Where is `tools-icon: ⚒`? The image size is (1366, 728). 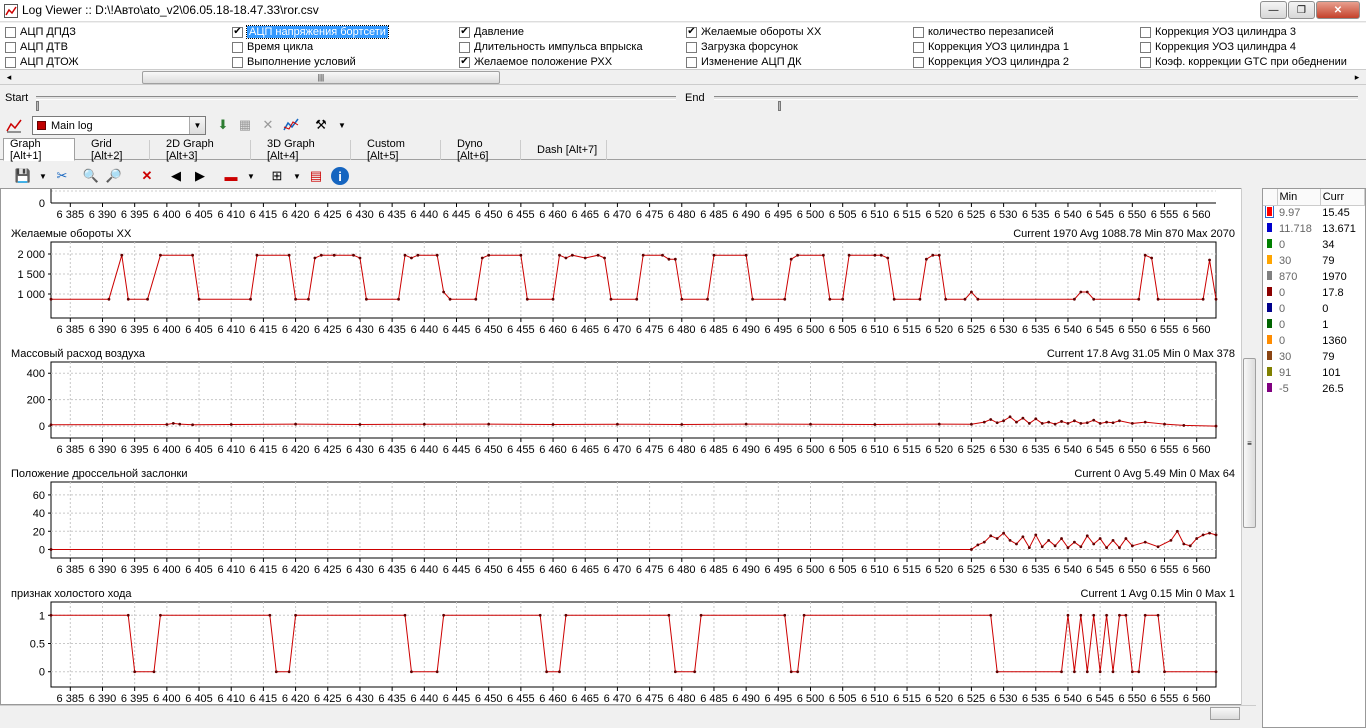
tools-icon: ⚒ is located at coordinates (321, 125).